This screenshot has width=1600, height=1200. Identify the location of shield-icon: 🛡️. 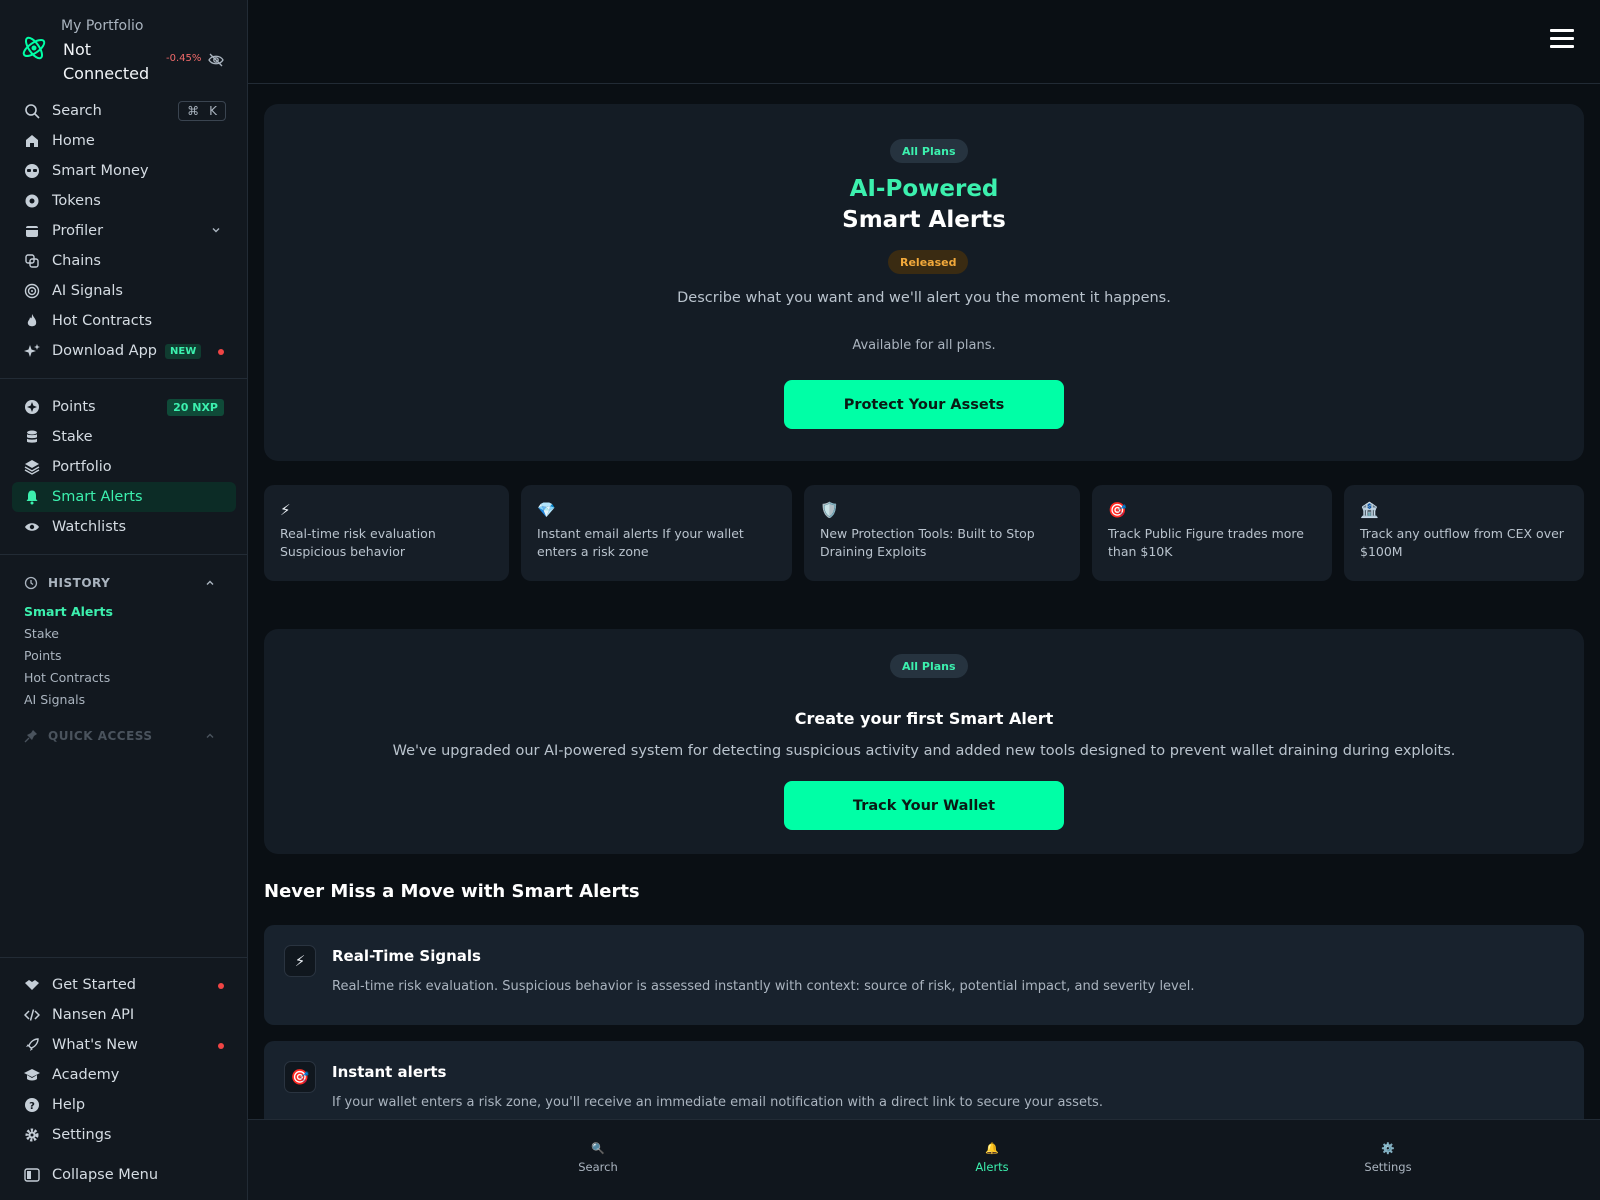
(829, 510).